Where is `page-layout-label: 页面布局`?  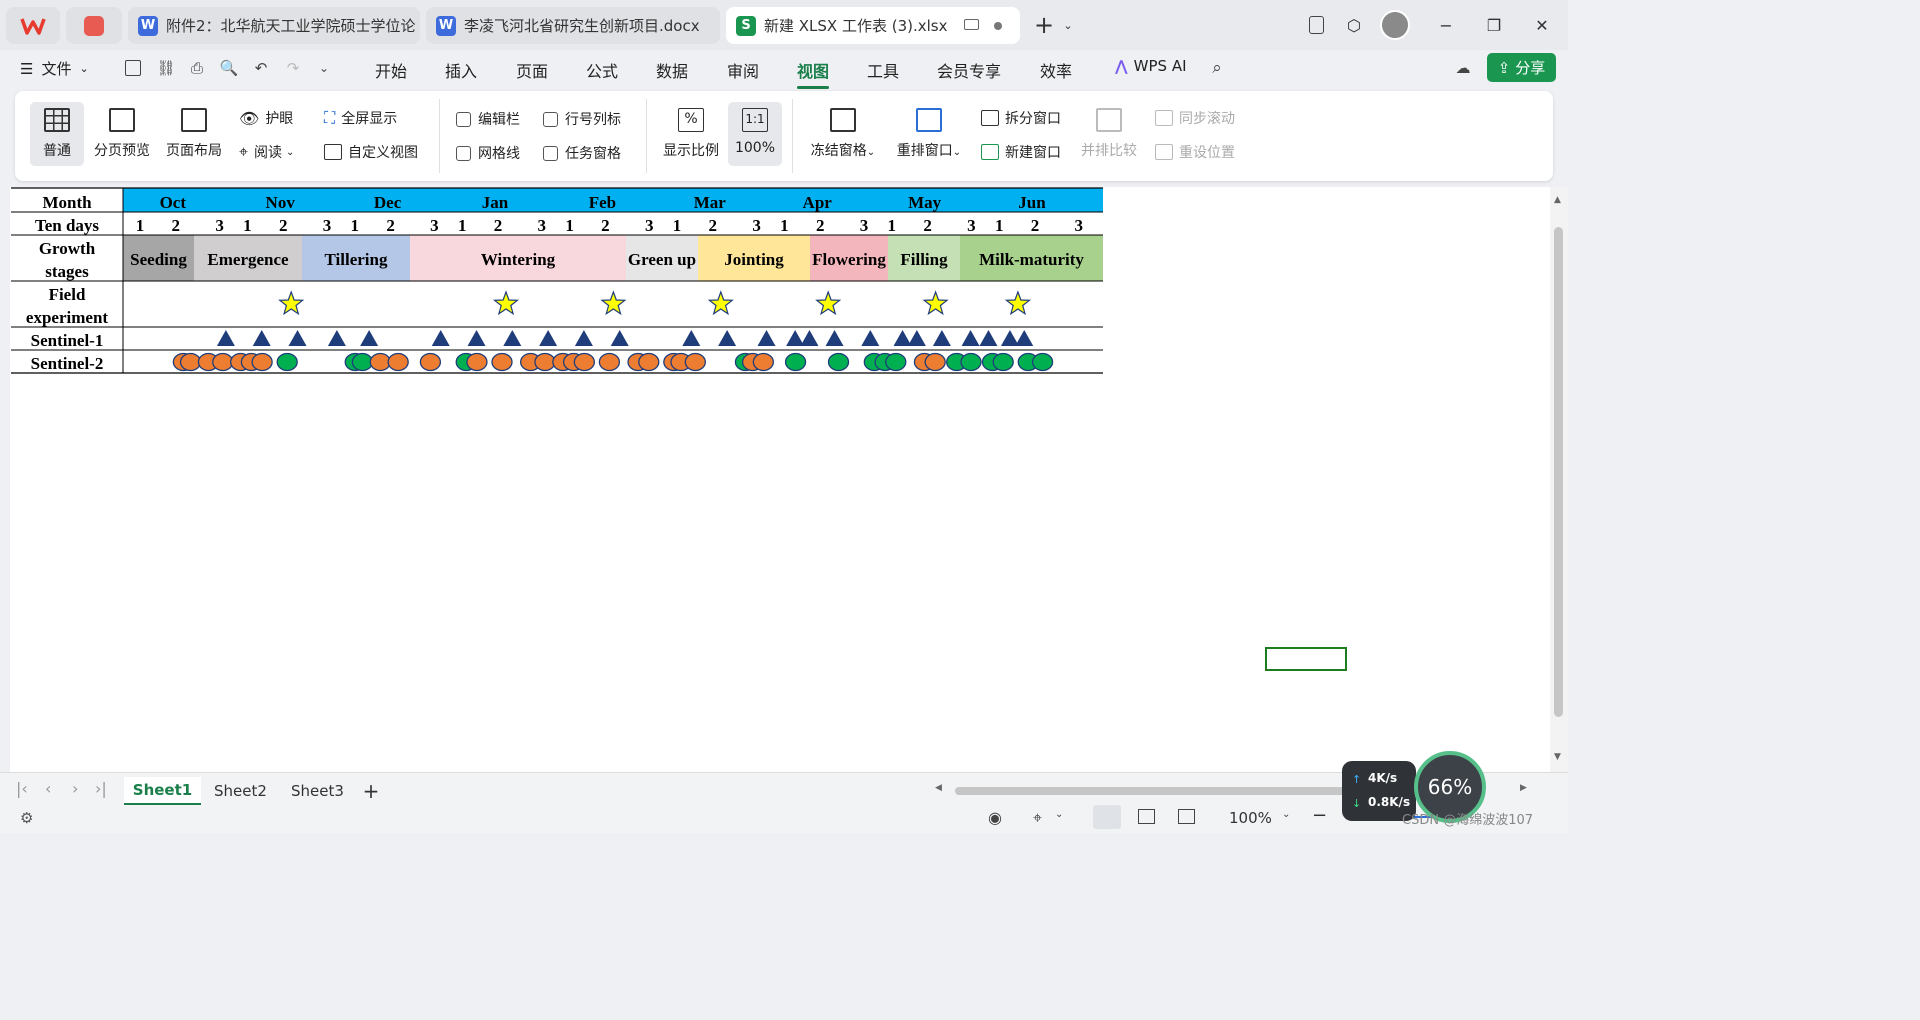 page-layout-label: 页面布局 is located at coordinates (194, 151).